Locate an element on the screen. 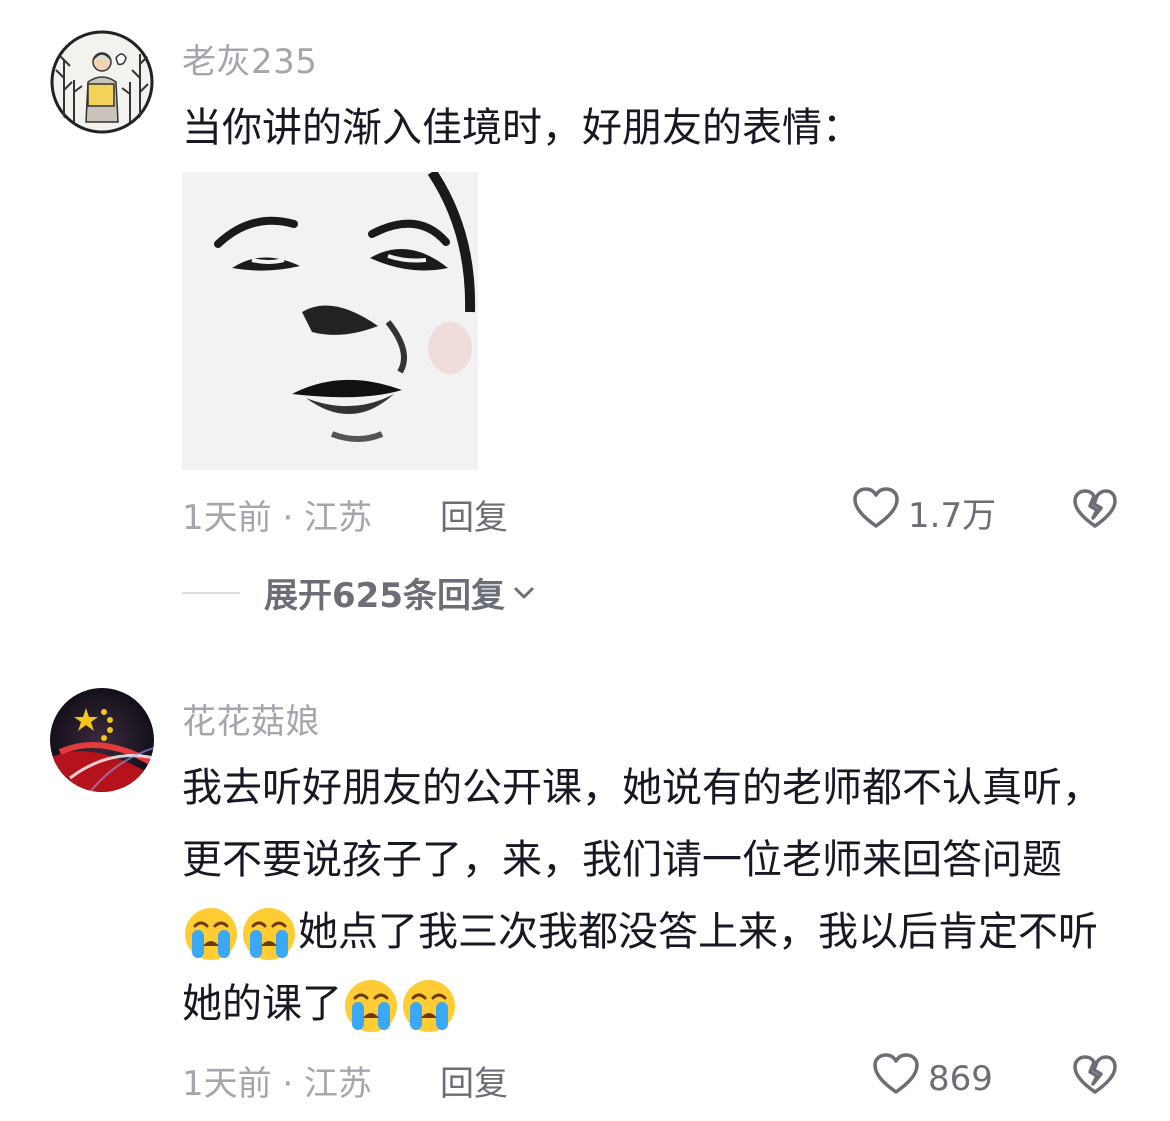 This screenshot has height=1121, width=1170. like-count: 1.7万 is located at coordinates (952, 516).